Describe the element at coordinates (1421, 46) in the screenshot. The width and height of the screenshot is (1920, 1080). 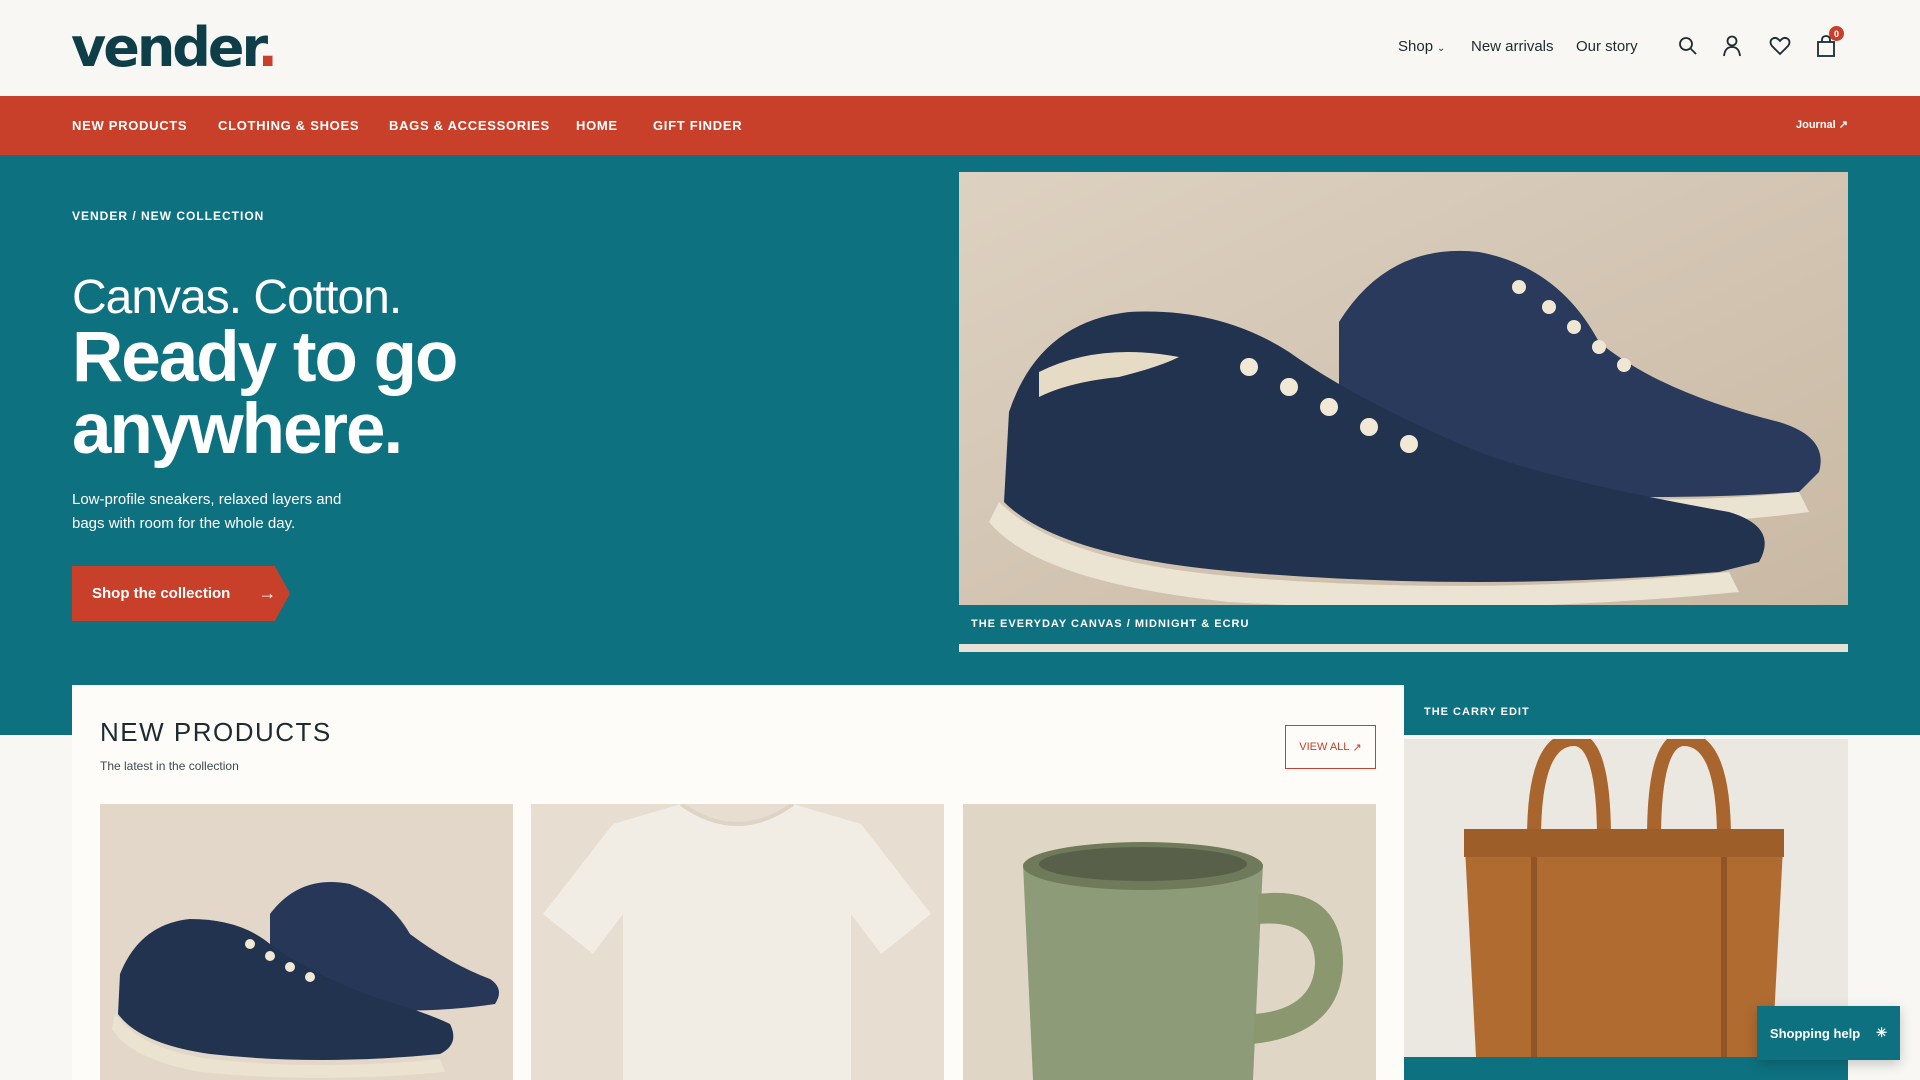
I see `nav-shop: Shop ⌄` at that location.